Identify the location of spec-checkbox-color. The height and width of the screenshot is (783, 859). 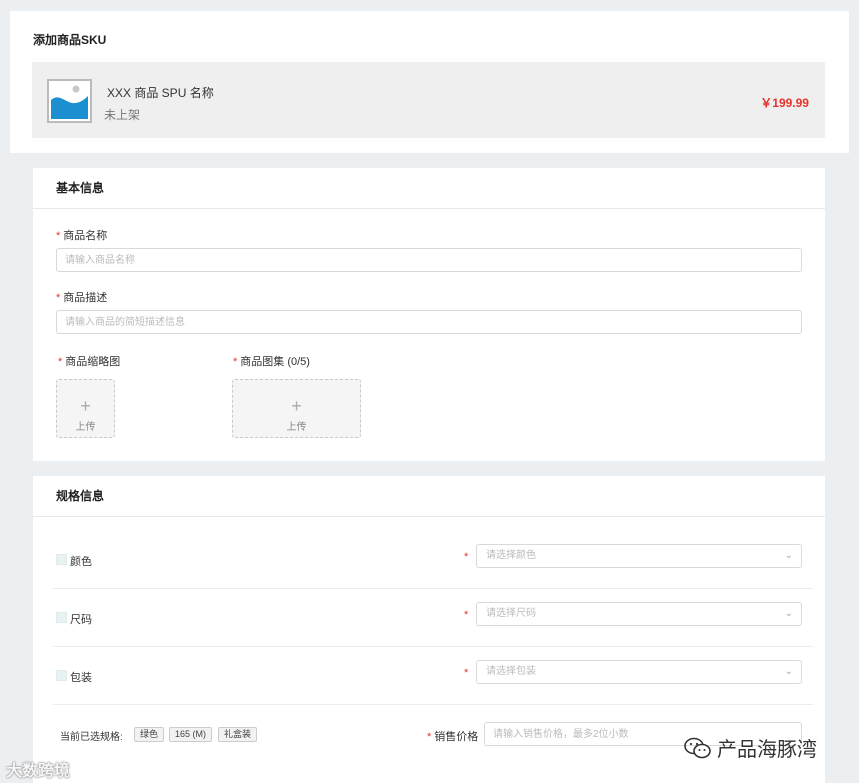
(61, 559).